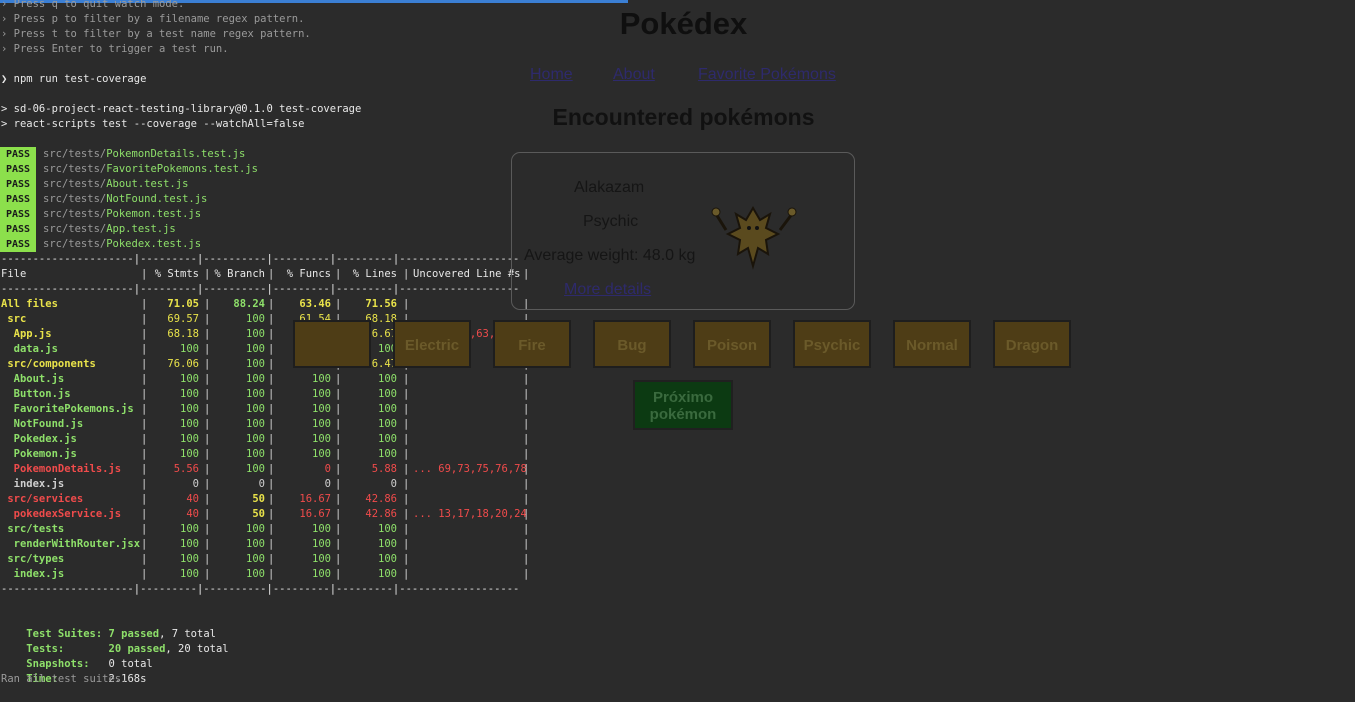 The height and width of the screenshot is (702, 1355). What do you see at coordinates (832, 344) in the screenshot?
I see `type-button-psychic: Psychic` at bounding box center [832, 344].